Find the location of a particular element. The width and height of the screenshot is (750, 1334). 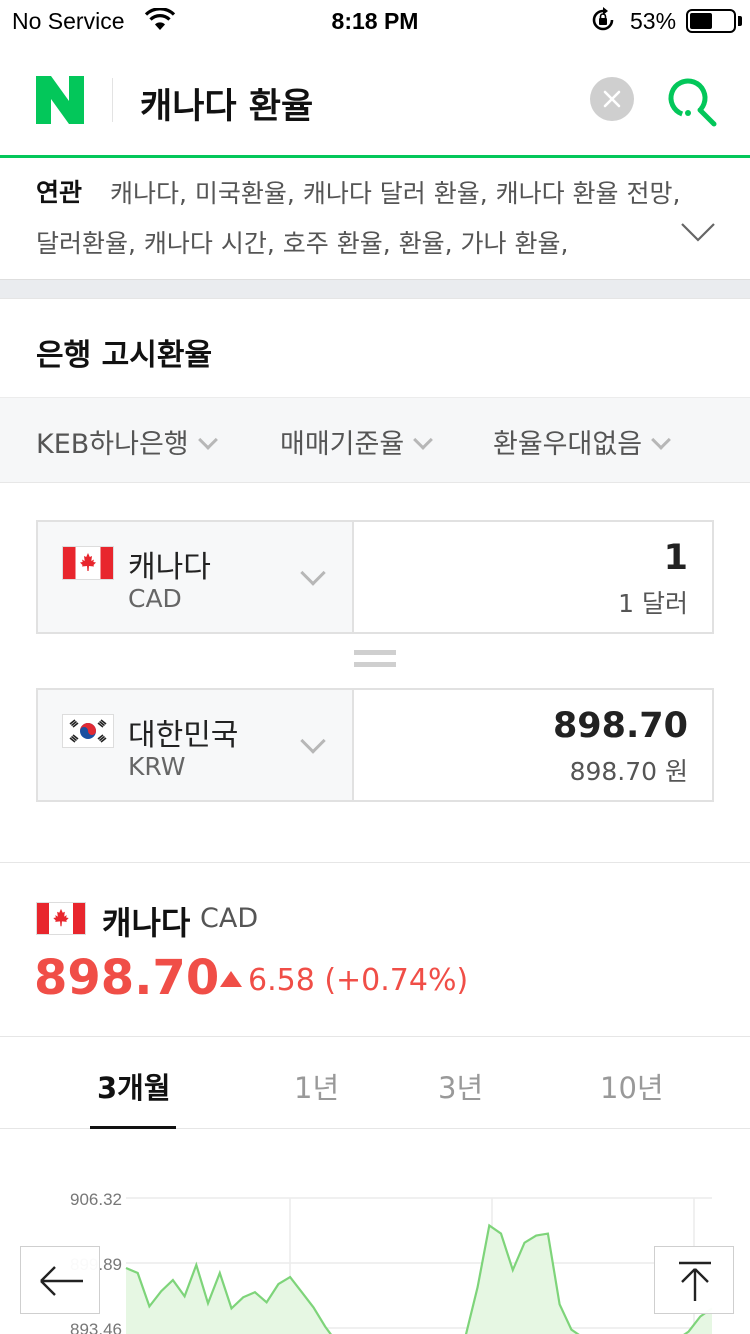

back-button is located at coordinates (60, 1280).